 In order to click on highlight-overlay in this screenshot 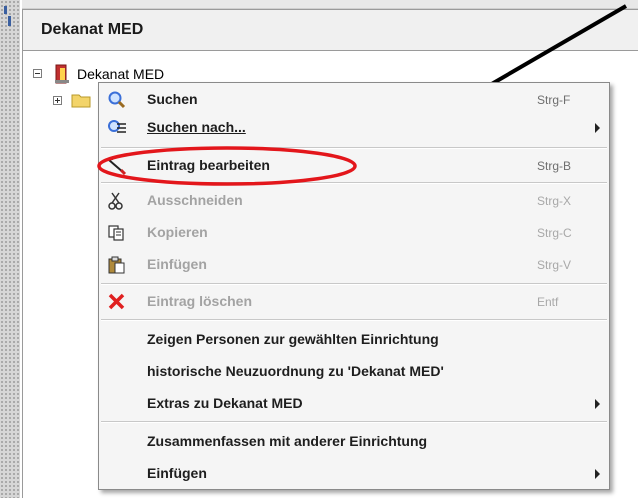, I will do `click(227, 166)`.